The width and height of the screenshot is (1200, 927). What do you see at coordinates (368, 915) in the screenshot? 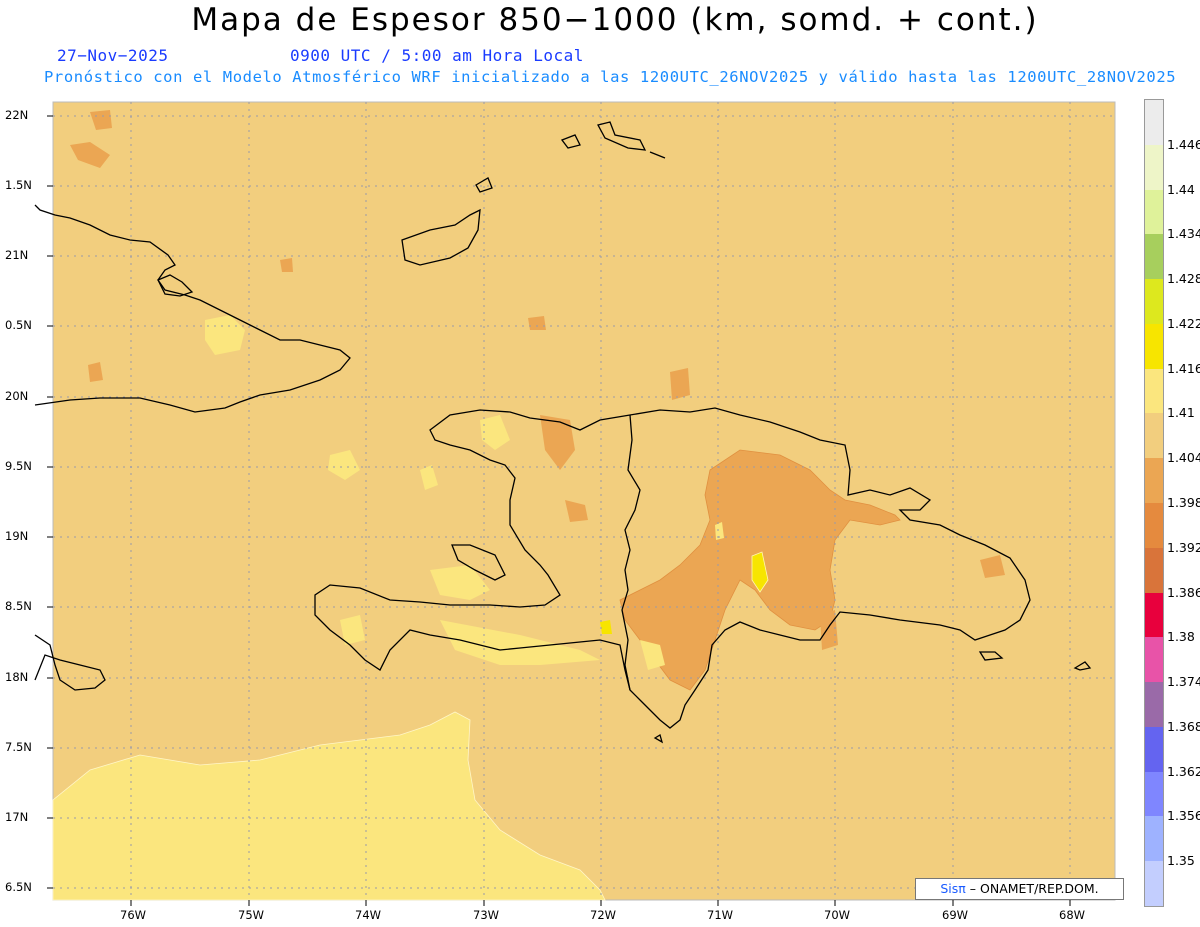
I see `lon-label: 74W` at bounding box center [368, 915].